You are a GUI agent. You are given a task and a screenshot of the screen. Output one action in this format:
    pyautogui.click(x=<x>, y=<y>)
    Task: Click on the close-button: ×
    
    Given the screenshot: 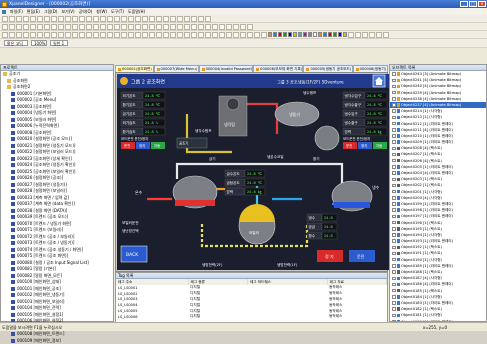 What is the action you would take?
    pyautogui.click(x=482, y=4)
    